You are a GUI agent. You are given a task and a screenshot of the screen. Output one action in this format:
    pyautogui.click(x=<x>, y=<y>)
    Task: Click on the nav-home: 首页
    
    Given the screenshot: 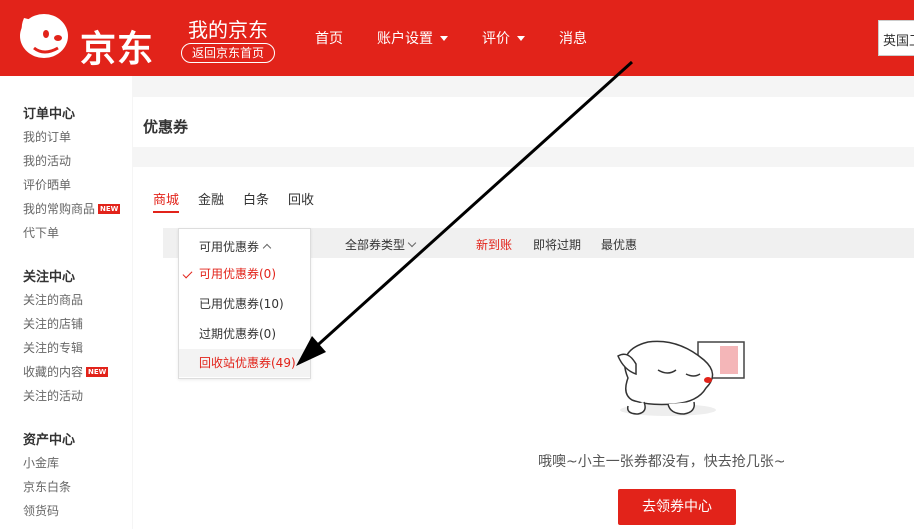 What is the action you would take?
    pyautogui.click(x=329, y=38)
    